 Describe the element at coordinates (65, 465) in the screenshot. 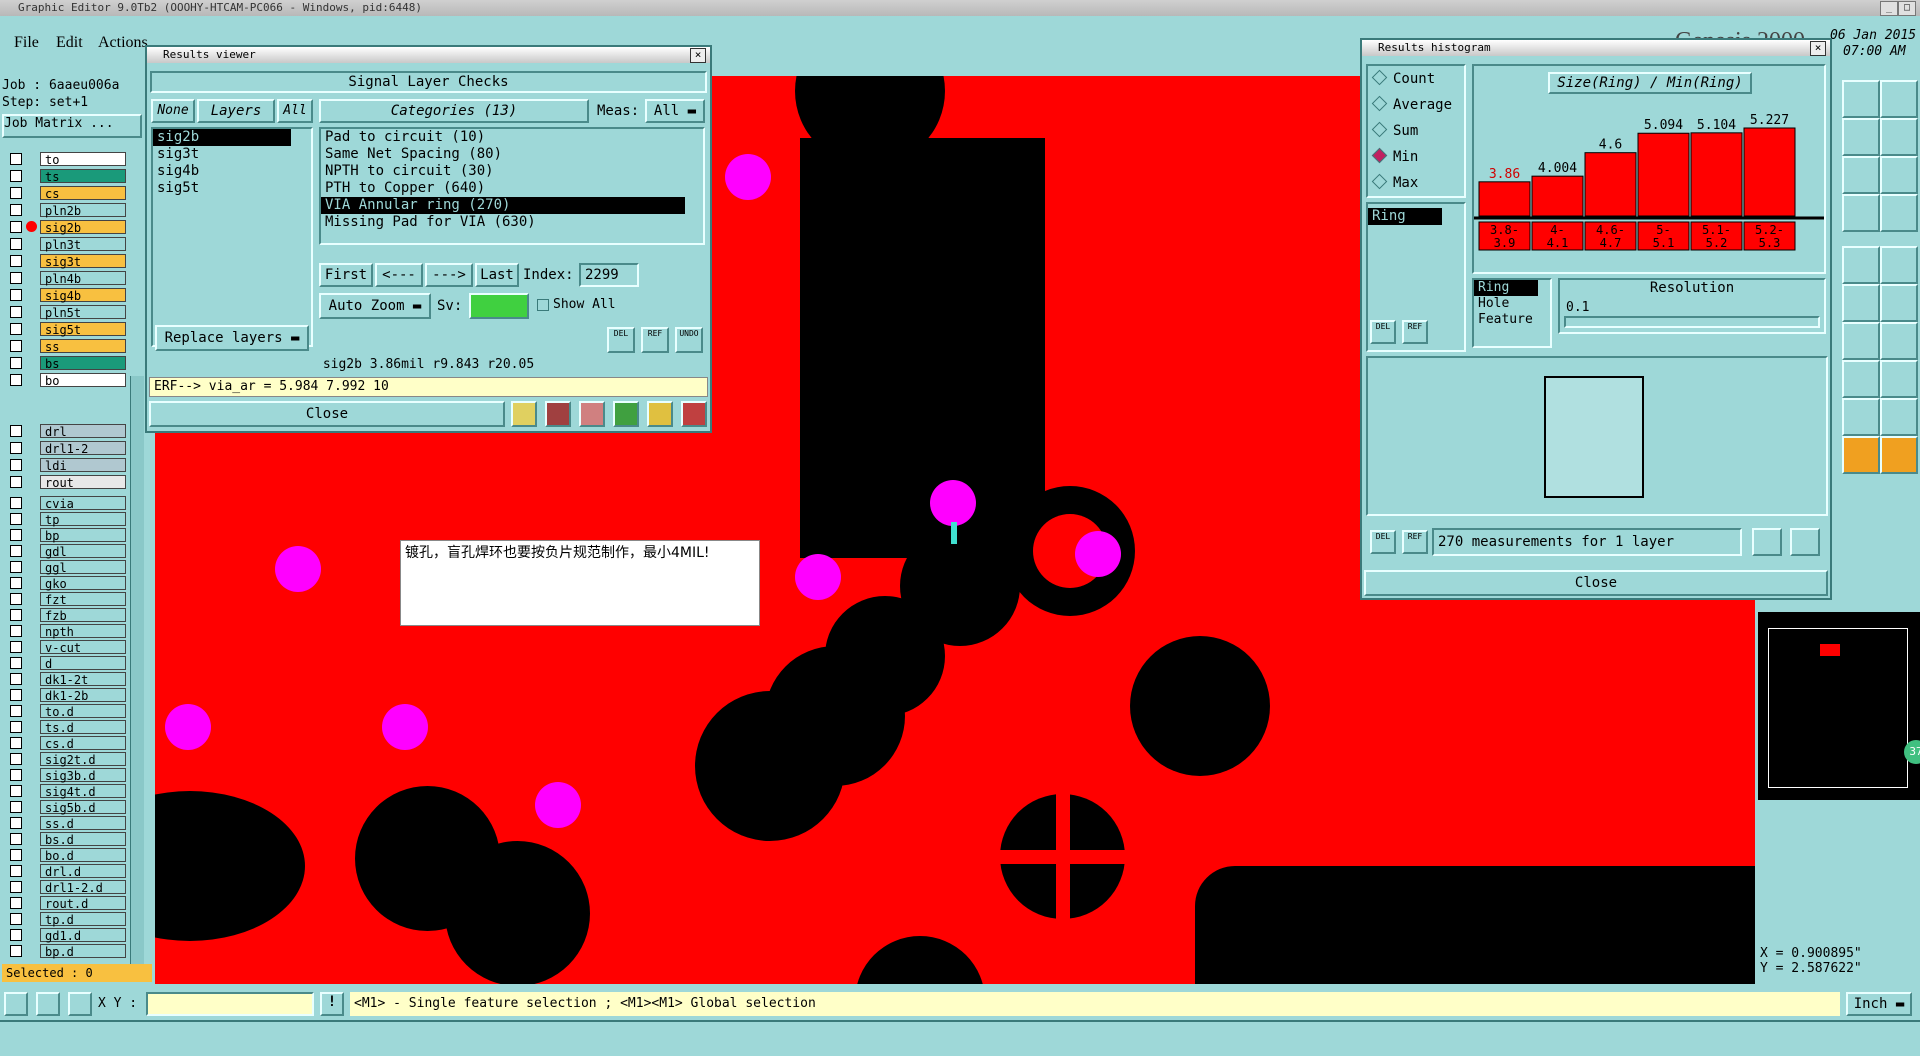

I see `drill-layer-row: ldi` at that location.